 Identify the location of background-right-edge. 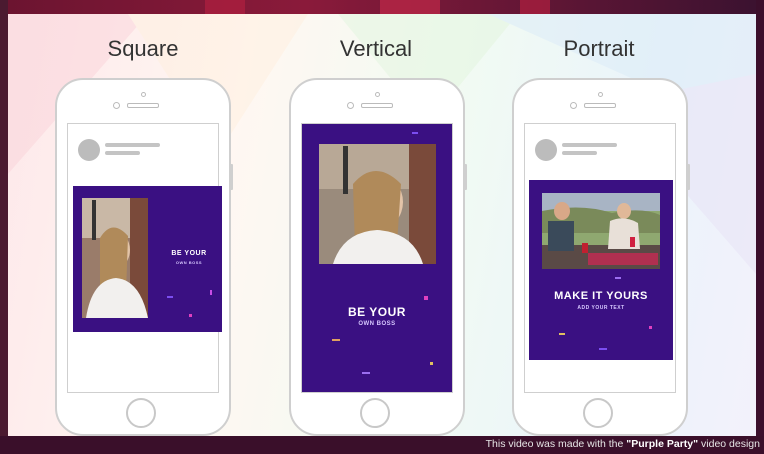
(760, 227).